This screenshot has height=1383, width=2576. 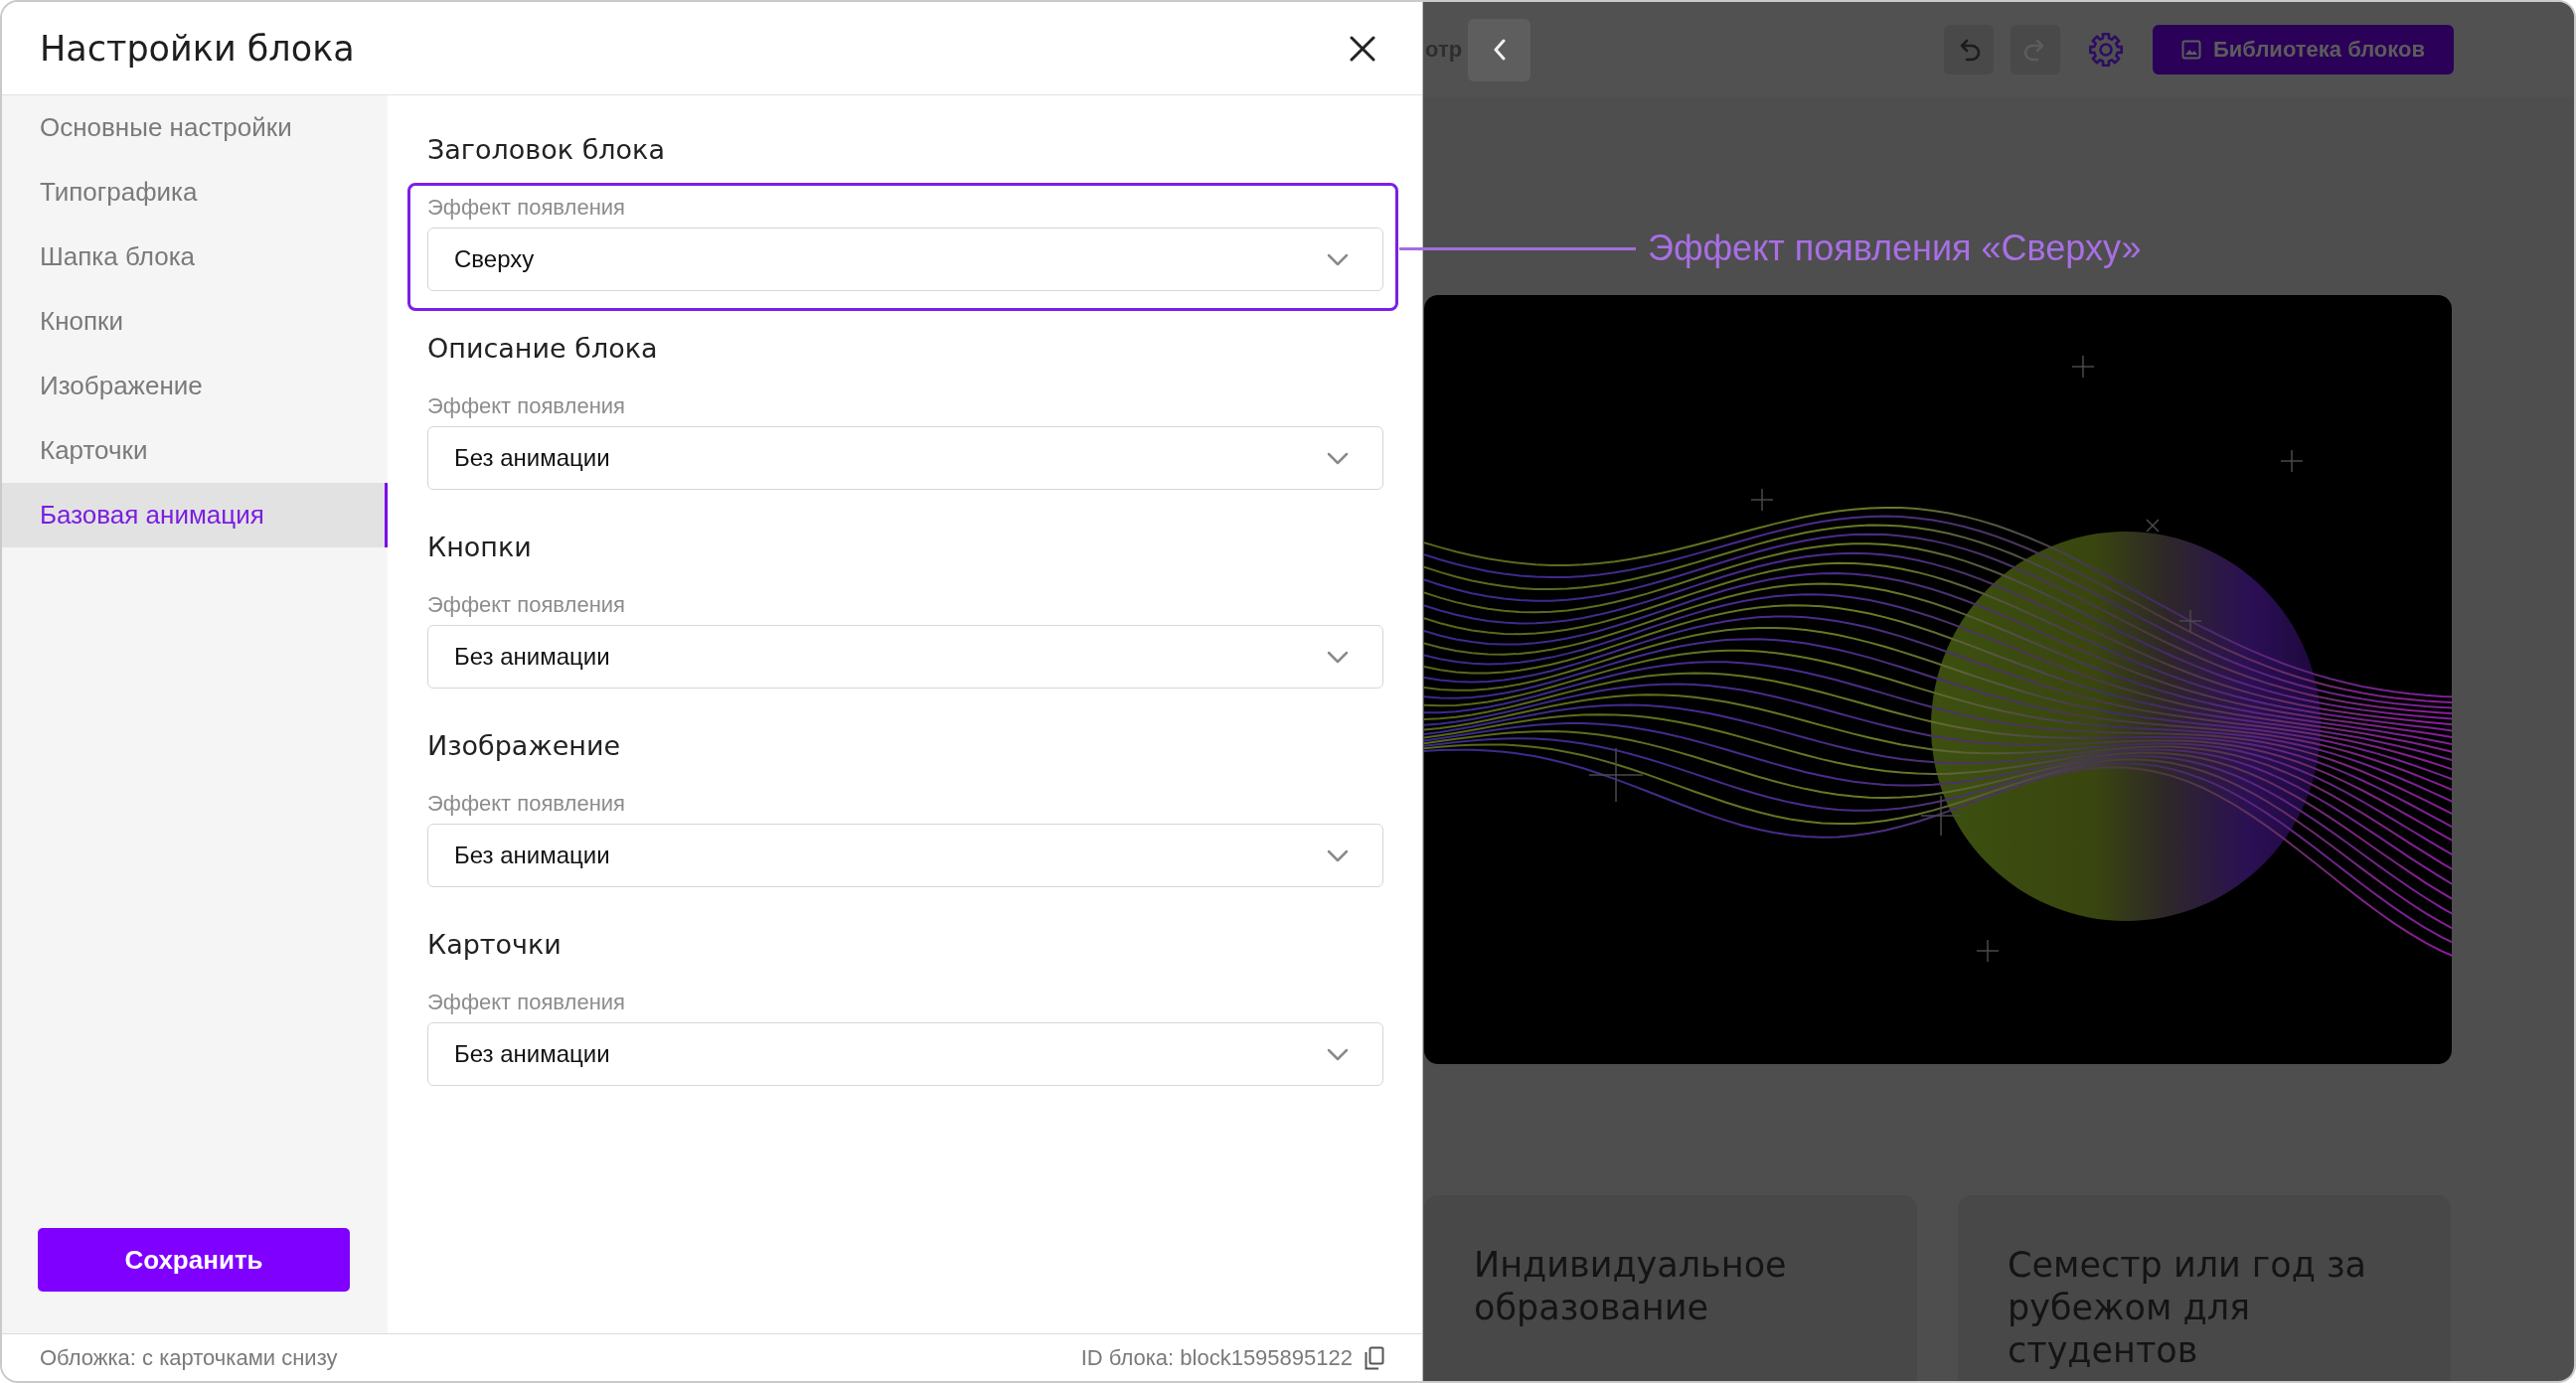 What do you see at coordinates (546, 150) in the screenshot?
I see `section-heading: Заголовок блока` at bounding box center [546, 150].